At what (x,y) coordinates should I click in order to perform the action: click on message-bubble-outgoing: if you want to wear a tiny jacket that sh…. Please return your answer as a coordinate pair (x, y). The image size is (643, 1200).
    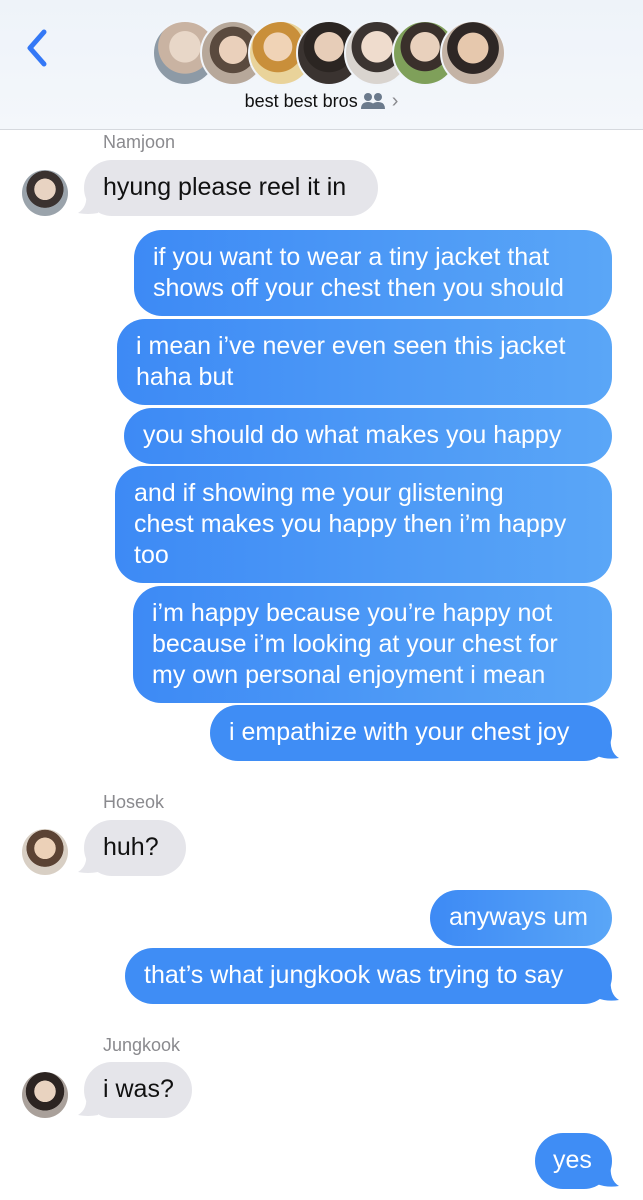
    Looking at the image, I should click on (373, 273).